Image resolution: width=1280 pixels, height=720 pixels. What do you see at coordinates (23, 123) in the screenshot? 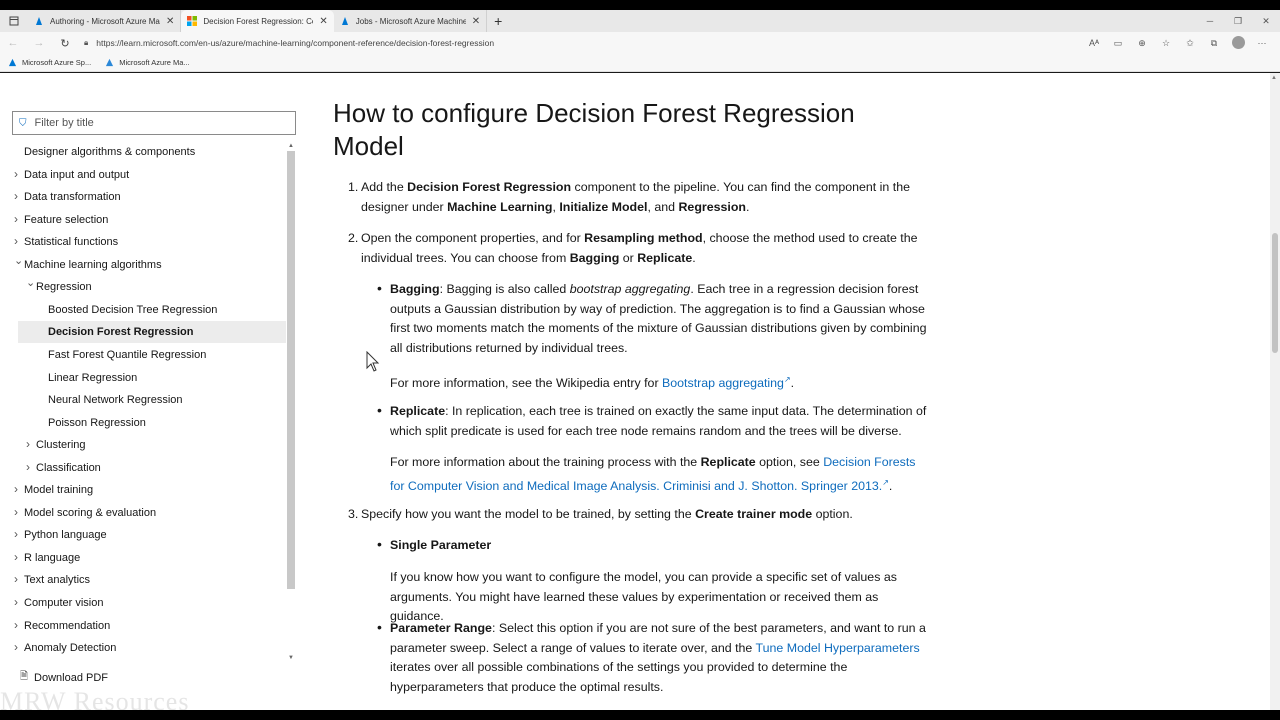
I see `filter-icon: ⛉` at bounding box center [23, 123].